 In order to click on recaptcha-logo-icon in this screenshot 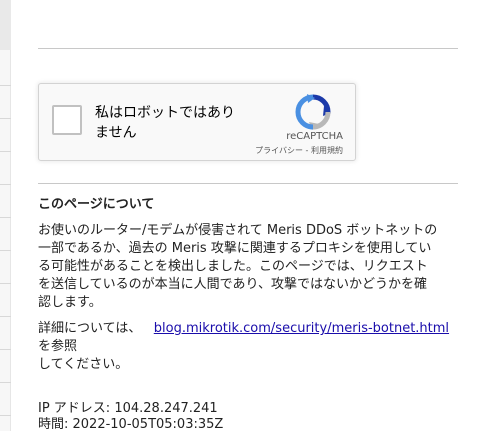, I will do `click(313, 112)`.